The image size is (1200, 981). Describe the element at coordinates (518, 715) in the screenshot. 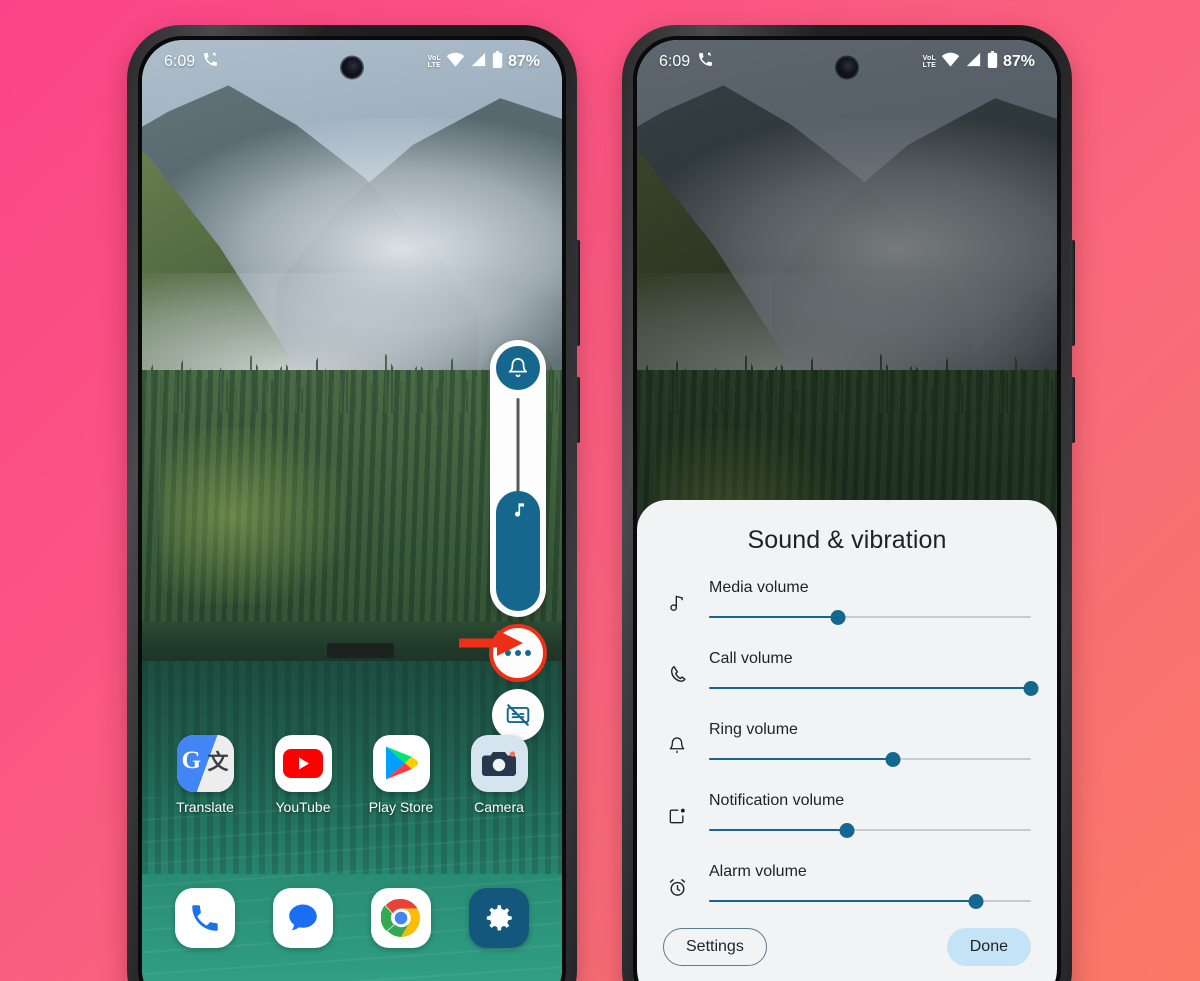

I see `captions-off-icon` at that location.